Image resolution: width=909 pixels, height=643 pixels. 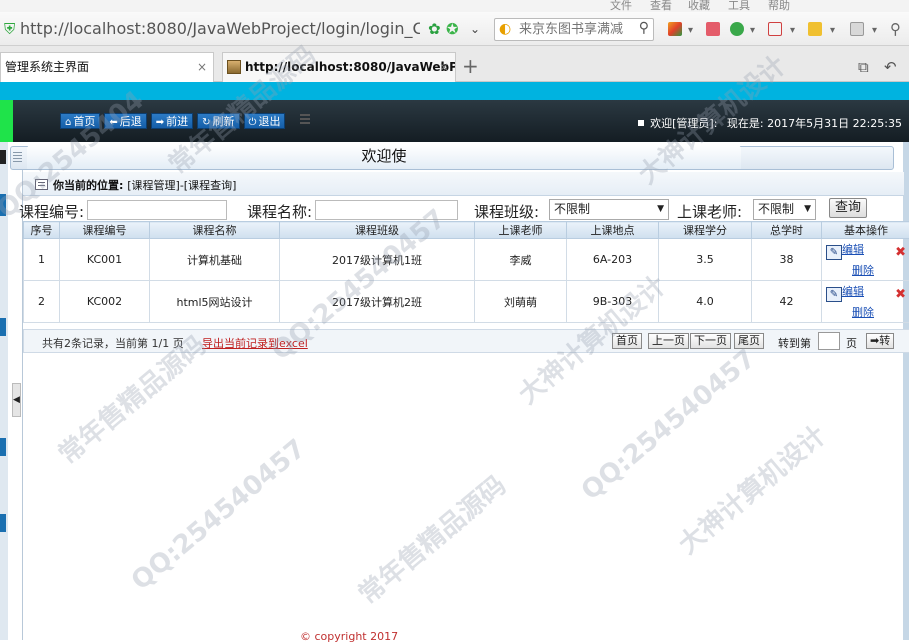 I want to click on goto-label: 转到第, so click(x=794, y=343).